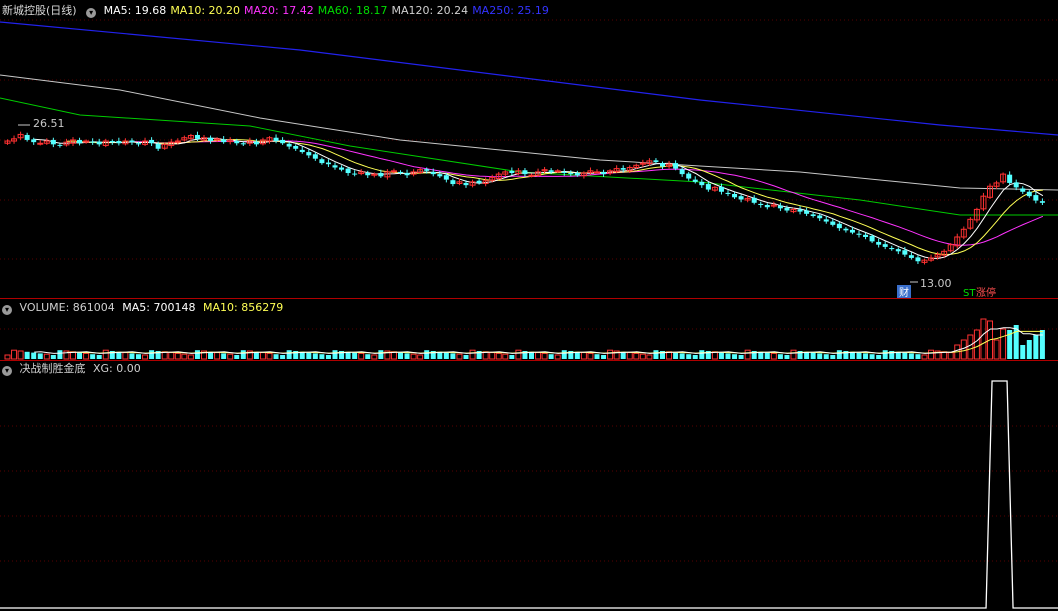 The image size is (1058, 611). Describe the element at coordinates (529, 360) in the screenshot. I see `pane-divider` at that location.